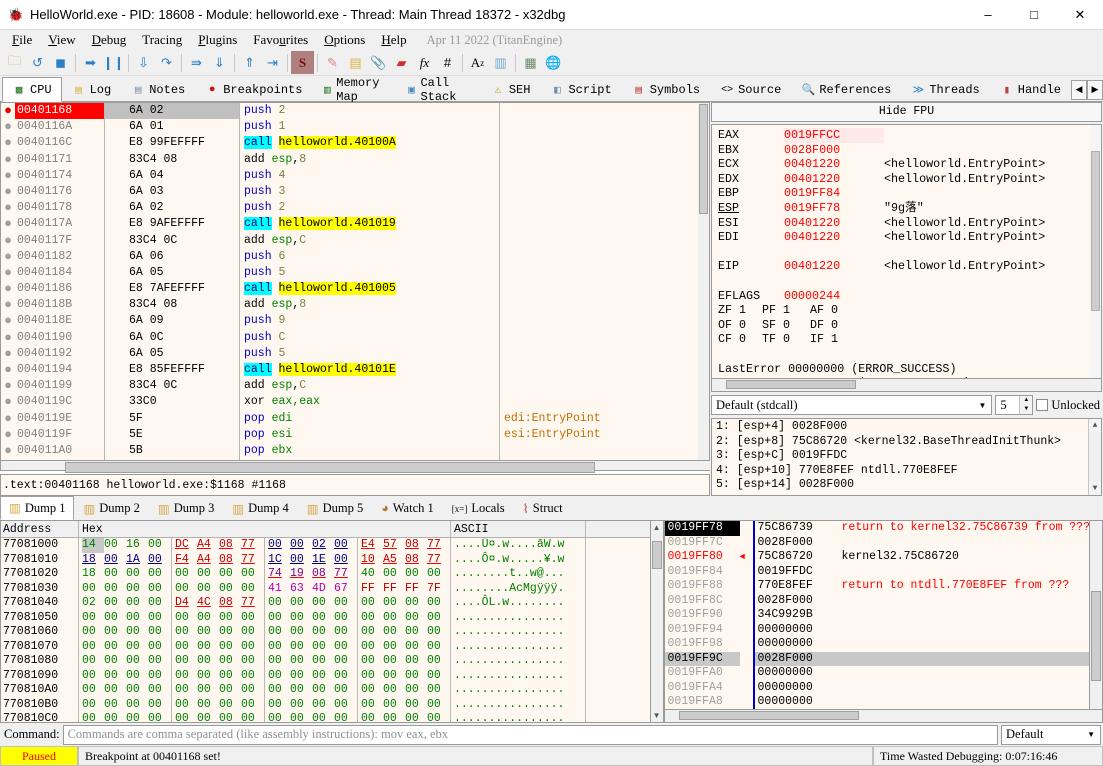  I want to click on stack-row: 0019FF8C 0028F000, so click(877, 600).